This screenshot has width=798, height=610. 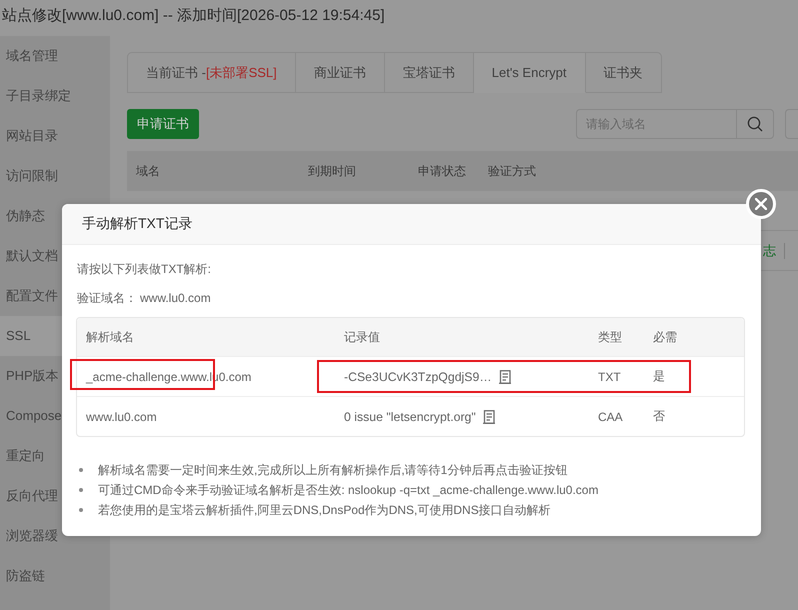 What do you see at coordinates (442, 171) in the screenshot?
I see `column-header: 申请状态` at bounding box center [442, 171].